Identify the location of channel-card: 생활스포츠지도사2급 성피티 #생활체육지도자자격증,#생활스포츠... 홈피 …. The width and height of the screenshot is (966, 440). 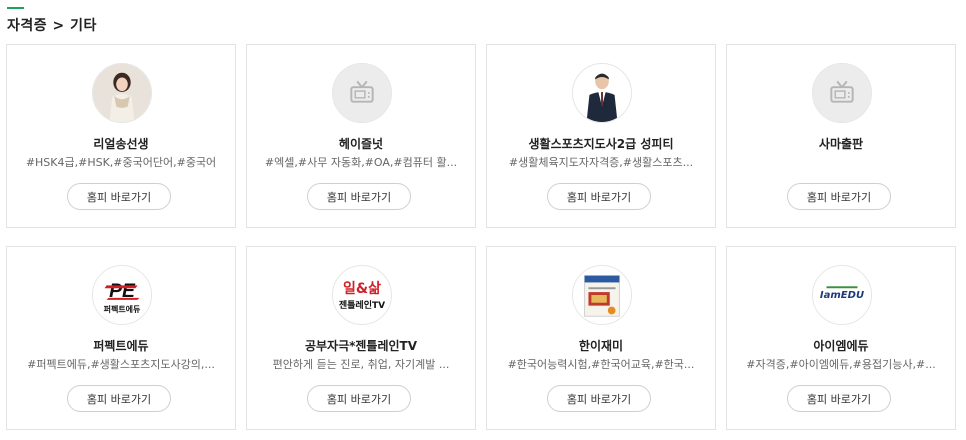
(601, 136).